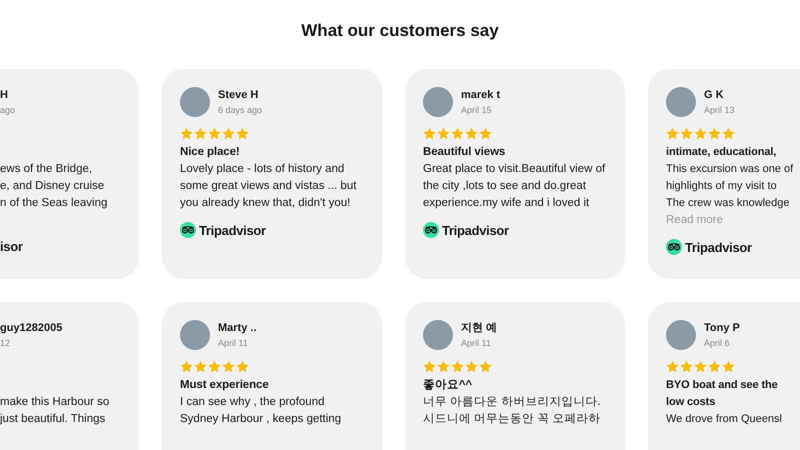 The width and height of the screenshot is (800, 450). I want to click on review-text: We drove from Queensl, so click(724, 419).